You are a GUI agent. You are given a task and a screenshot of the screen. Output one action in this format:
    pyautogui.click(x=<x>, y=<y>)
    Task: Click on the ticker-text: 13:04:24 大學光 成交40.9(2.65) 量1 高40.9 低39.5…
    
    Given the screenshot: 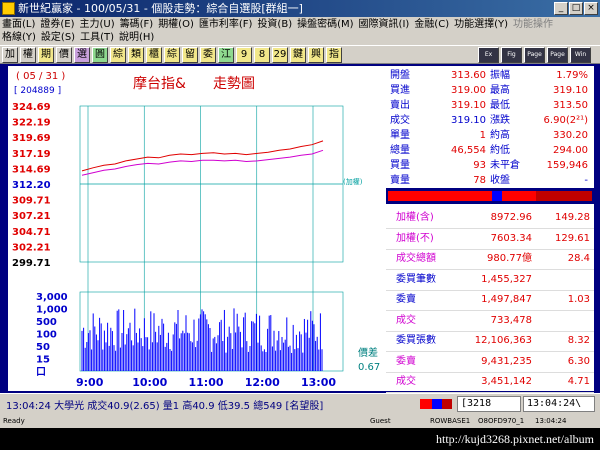 What is the action you would take?
    pyautogui.click(x=165, y=406)
    